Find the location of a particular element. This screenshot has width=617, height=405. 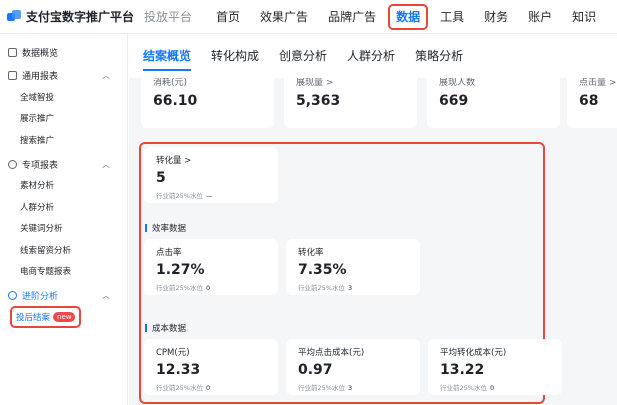

metric-value: 7.35% is located at coordinates (322, 270).